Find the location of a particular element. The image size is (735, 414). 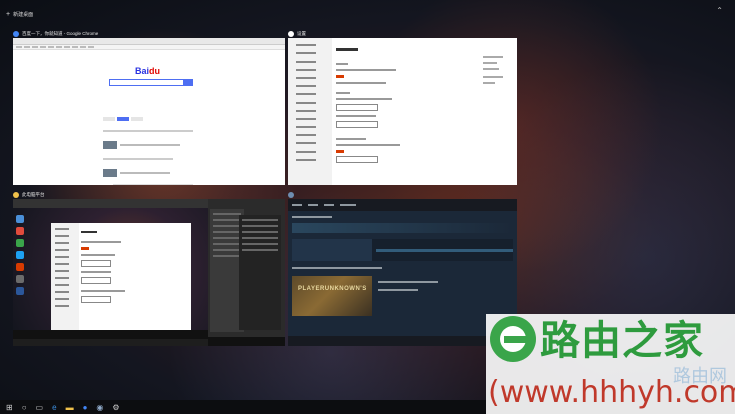

window-thumbnail: Baidu is located at coordinates (149, 111).